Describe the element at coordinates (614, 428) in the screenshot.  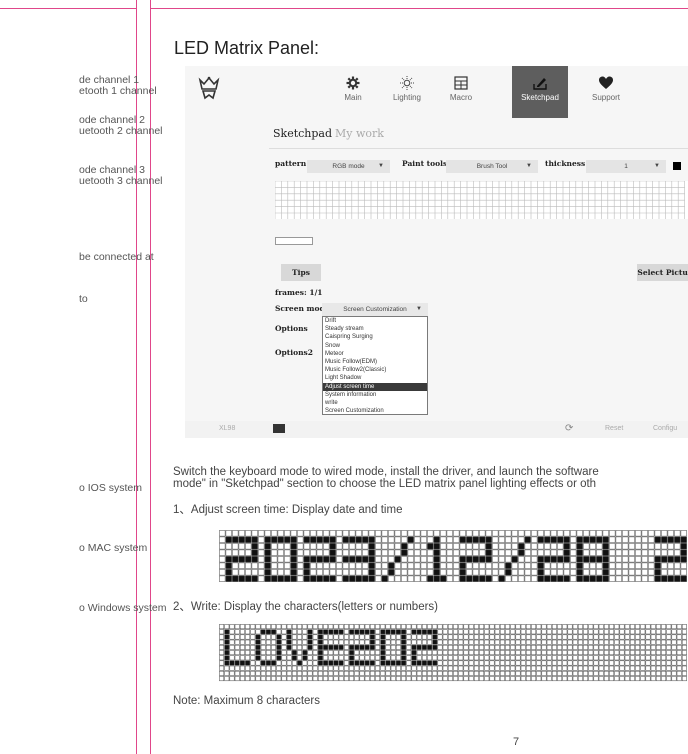
I see `reset-button: Reset` at that location.